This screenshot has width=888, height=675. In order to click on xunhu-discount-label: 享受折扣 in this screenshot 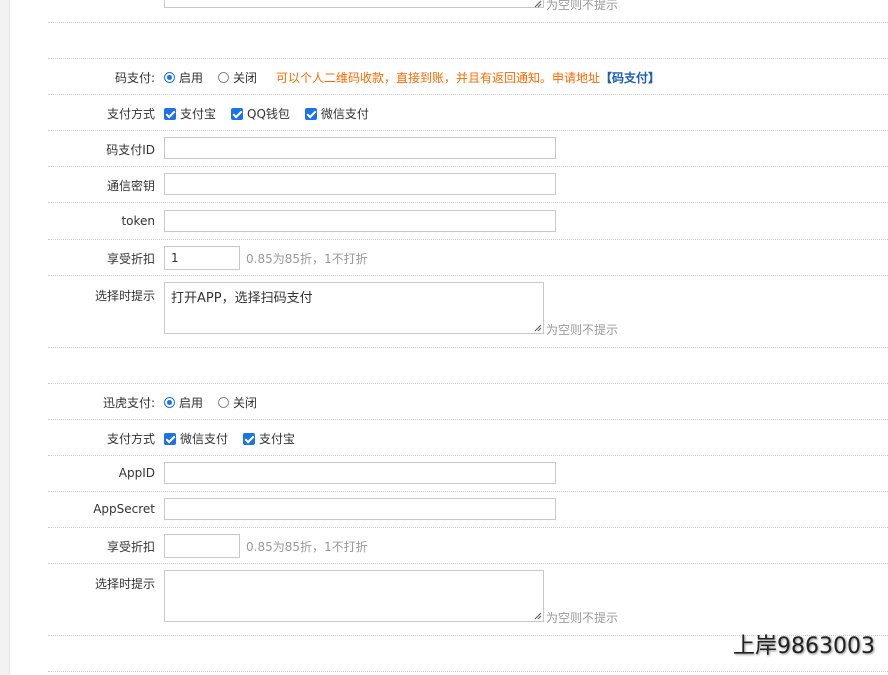, I will do `click(130, 547)`.